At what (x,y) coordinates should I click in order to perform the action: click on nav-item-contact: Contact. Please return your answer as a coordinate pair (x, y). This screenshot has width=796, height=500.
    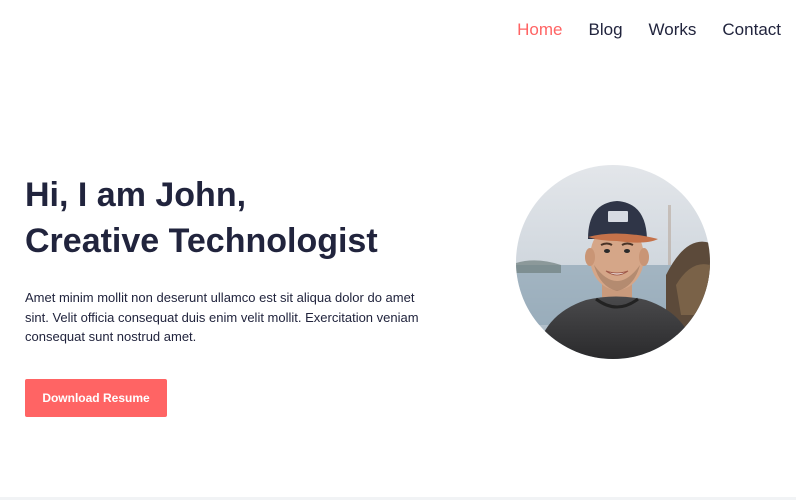
    Looking at the image, I should click on (751, 30).